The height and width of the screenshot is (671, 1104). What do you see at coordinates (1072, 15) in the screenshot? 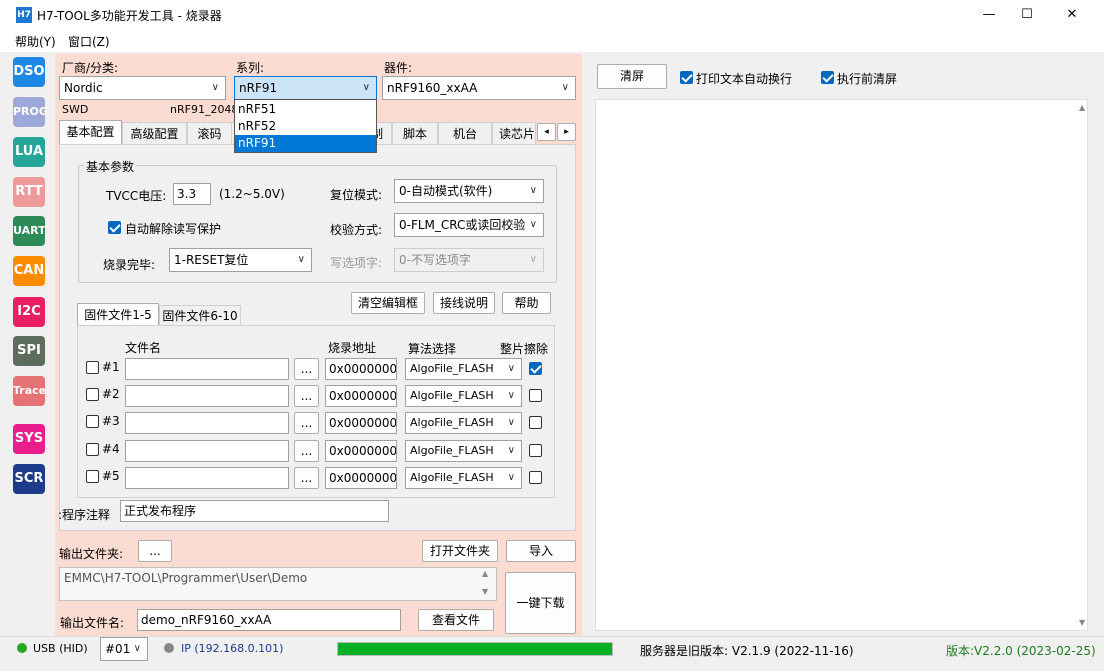
I see `close-button: ✕` at bounding box center [1072, 15].